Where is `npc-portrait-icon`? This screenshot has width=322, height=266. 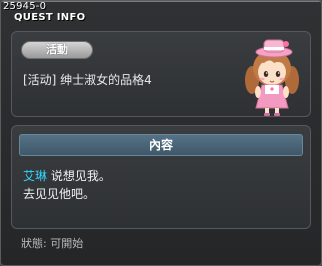
npc-portrait-icon is located at coordinates (272, 77).